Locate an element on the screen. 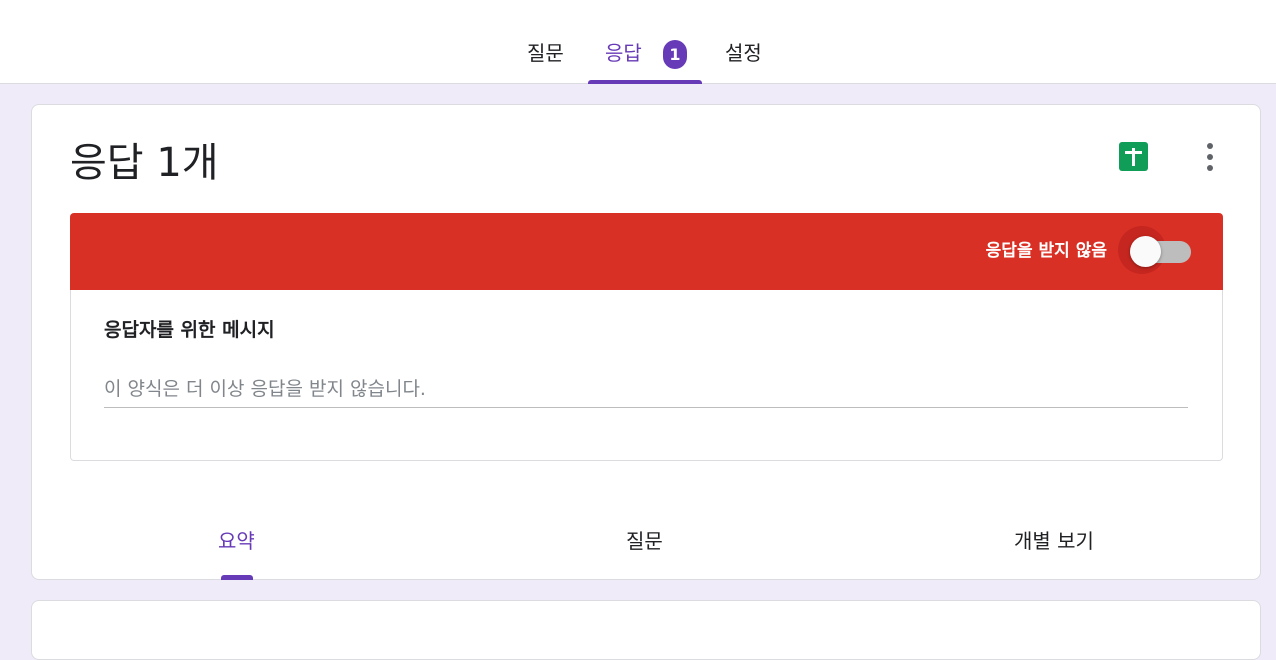 The width and height of the screenshot is (1276, 660). respondent-message-label: 응답자를 위한 메시지 is located at coordinates (189, 330).